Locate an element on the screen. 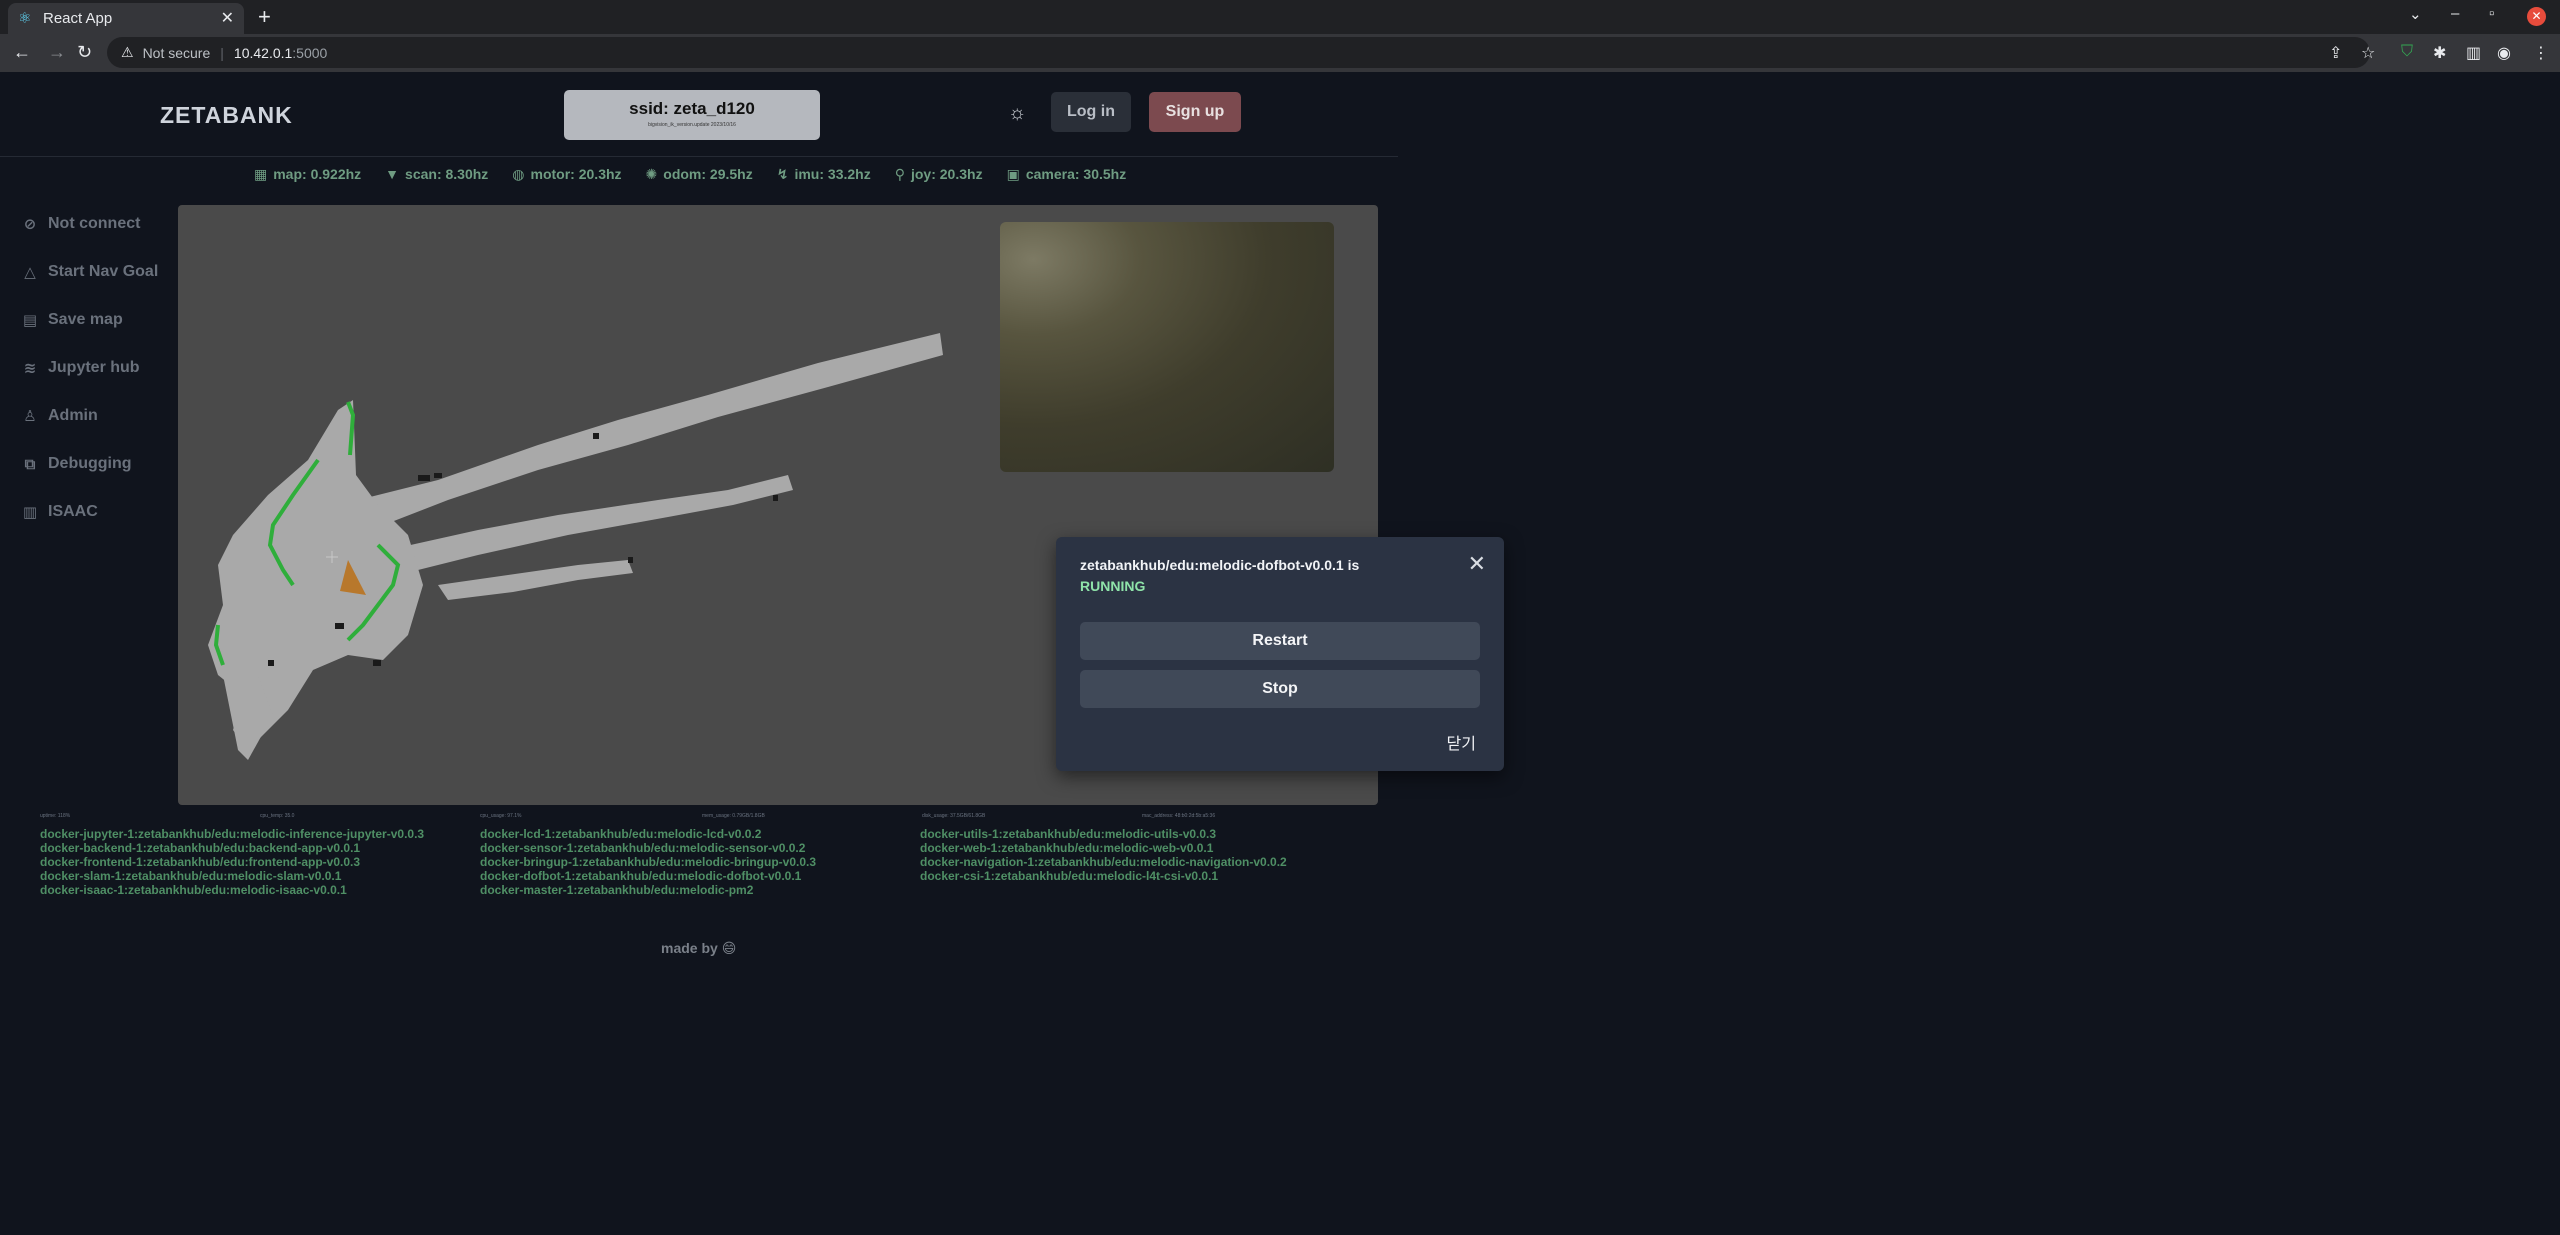  address-bar: ⚠ Not secure | 10.42.0.1 :5000 is located at coordinates (1238, 52).